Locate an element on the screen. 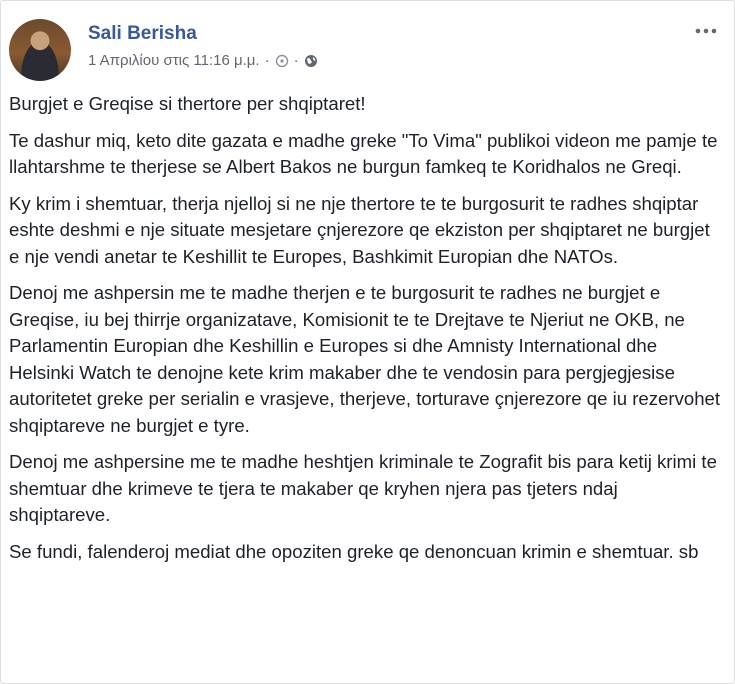 This screenshot has width=735, height=684. post-meta: 1 Απριλίου στις 11:16 μ.μ. · · is located at coordinates (203, 60).